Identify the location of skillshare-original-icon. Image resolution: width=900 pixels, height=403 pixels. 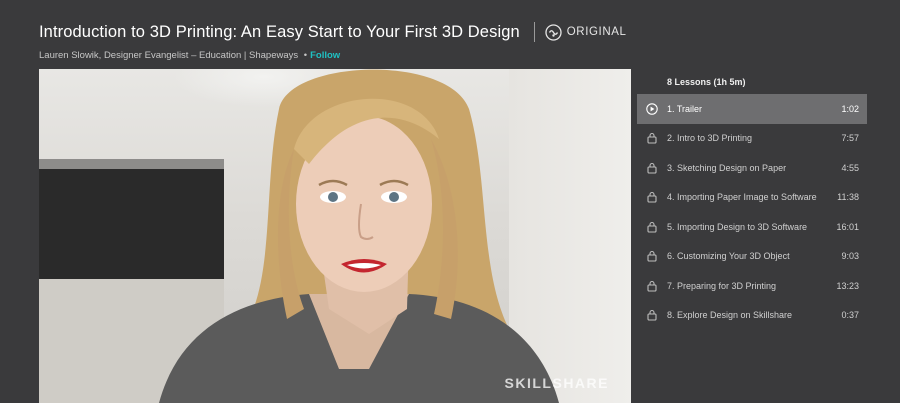
(553, 32).